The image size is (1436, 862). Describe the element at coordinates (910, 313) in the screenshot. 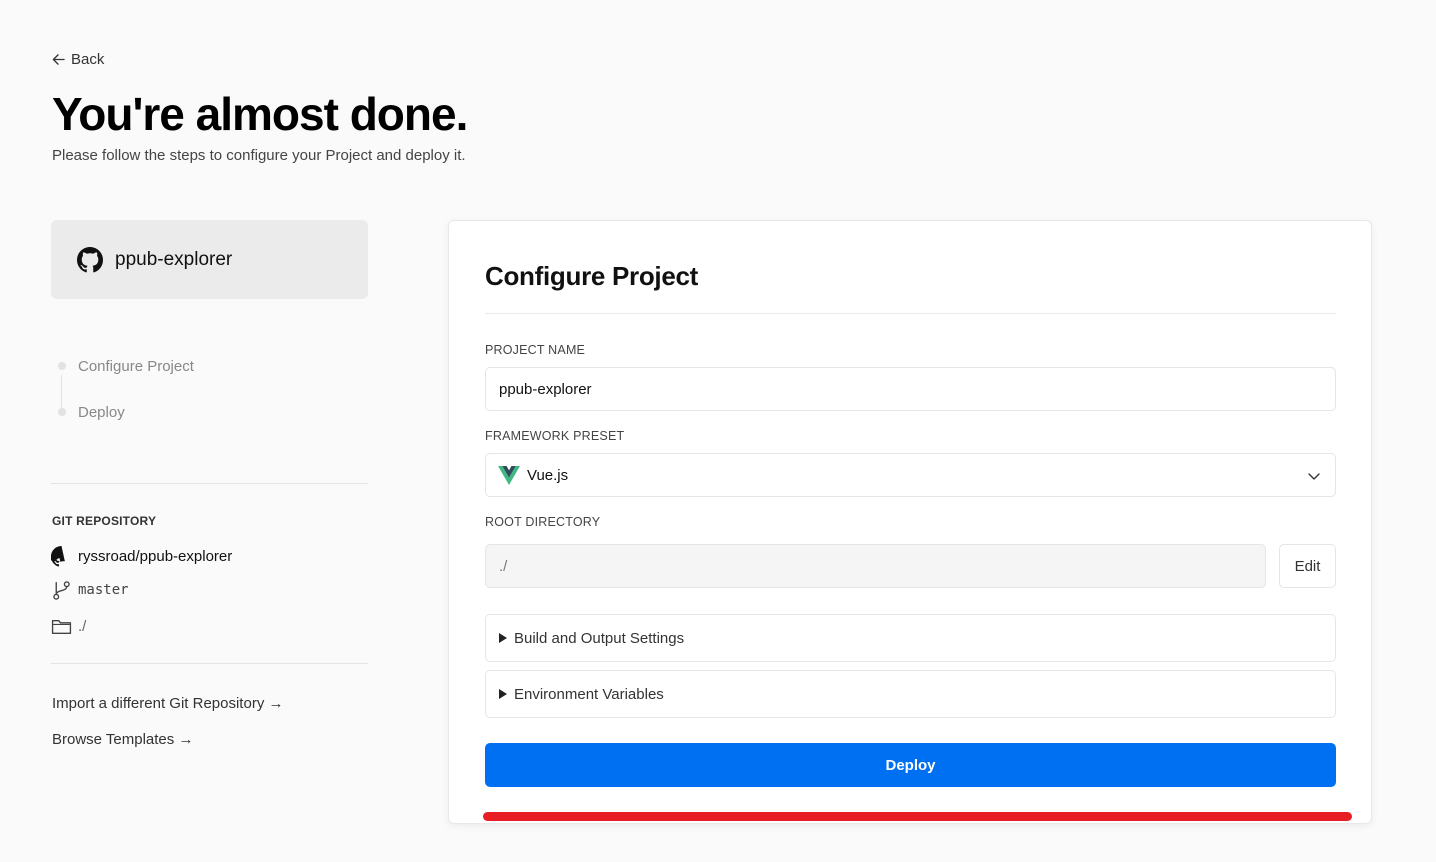

I see `card-divider` at that location.